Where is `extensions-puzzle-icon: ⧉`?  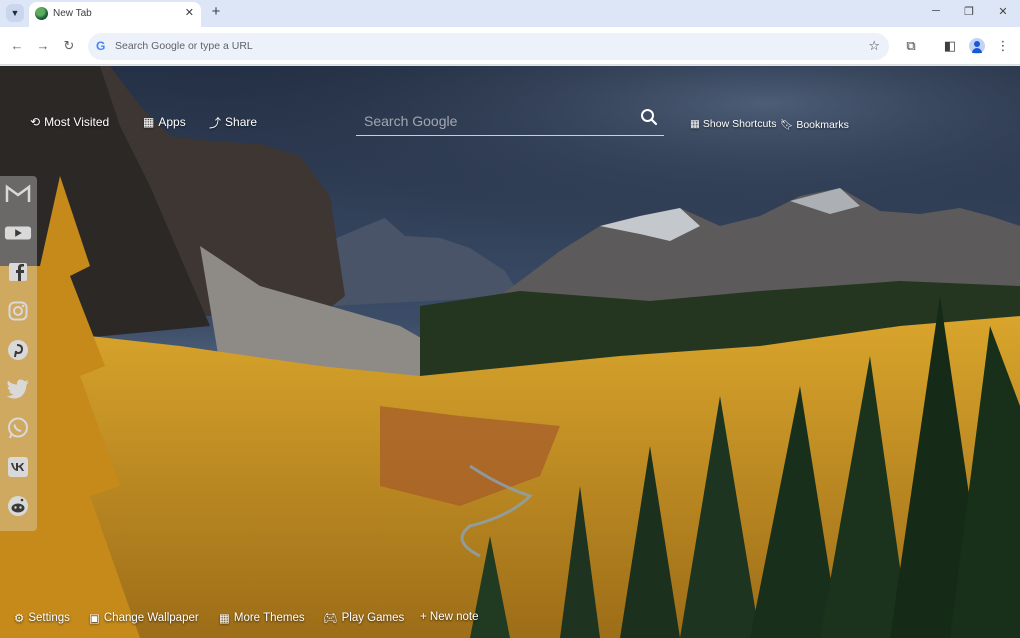
extensions-puzzle-icon: ⧉ is located at coordinates (911, 46).